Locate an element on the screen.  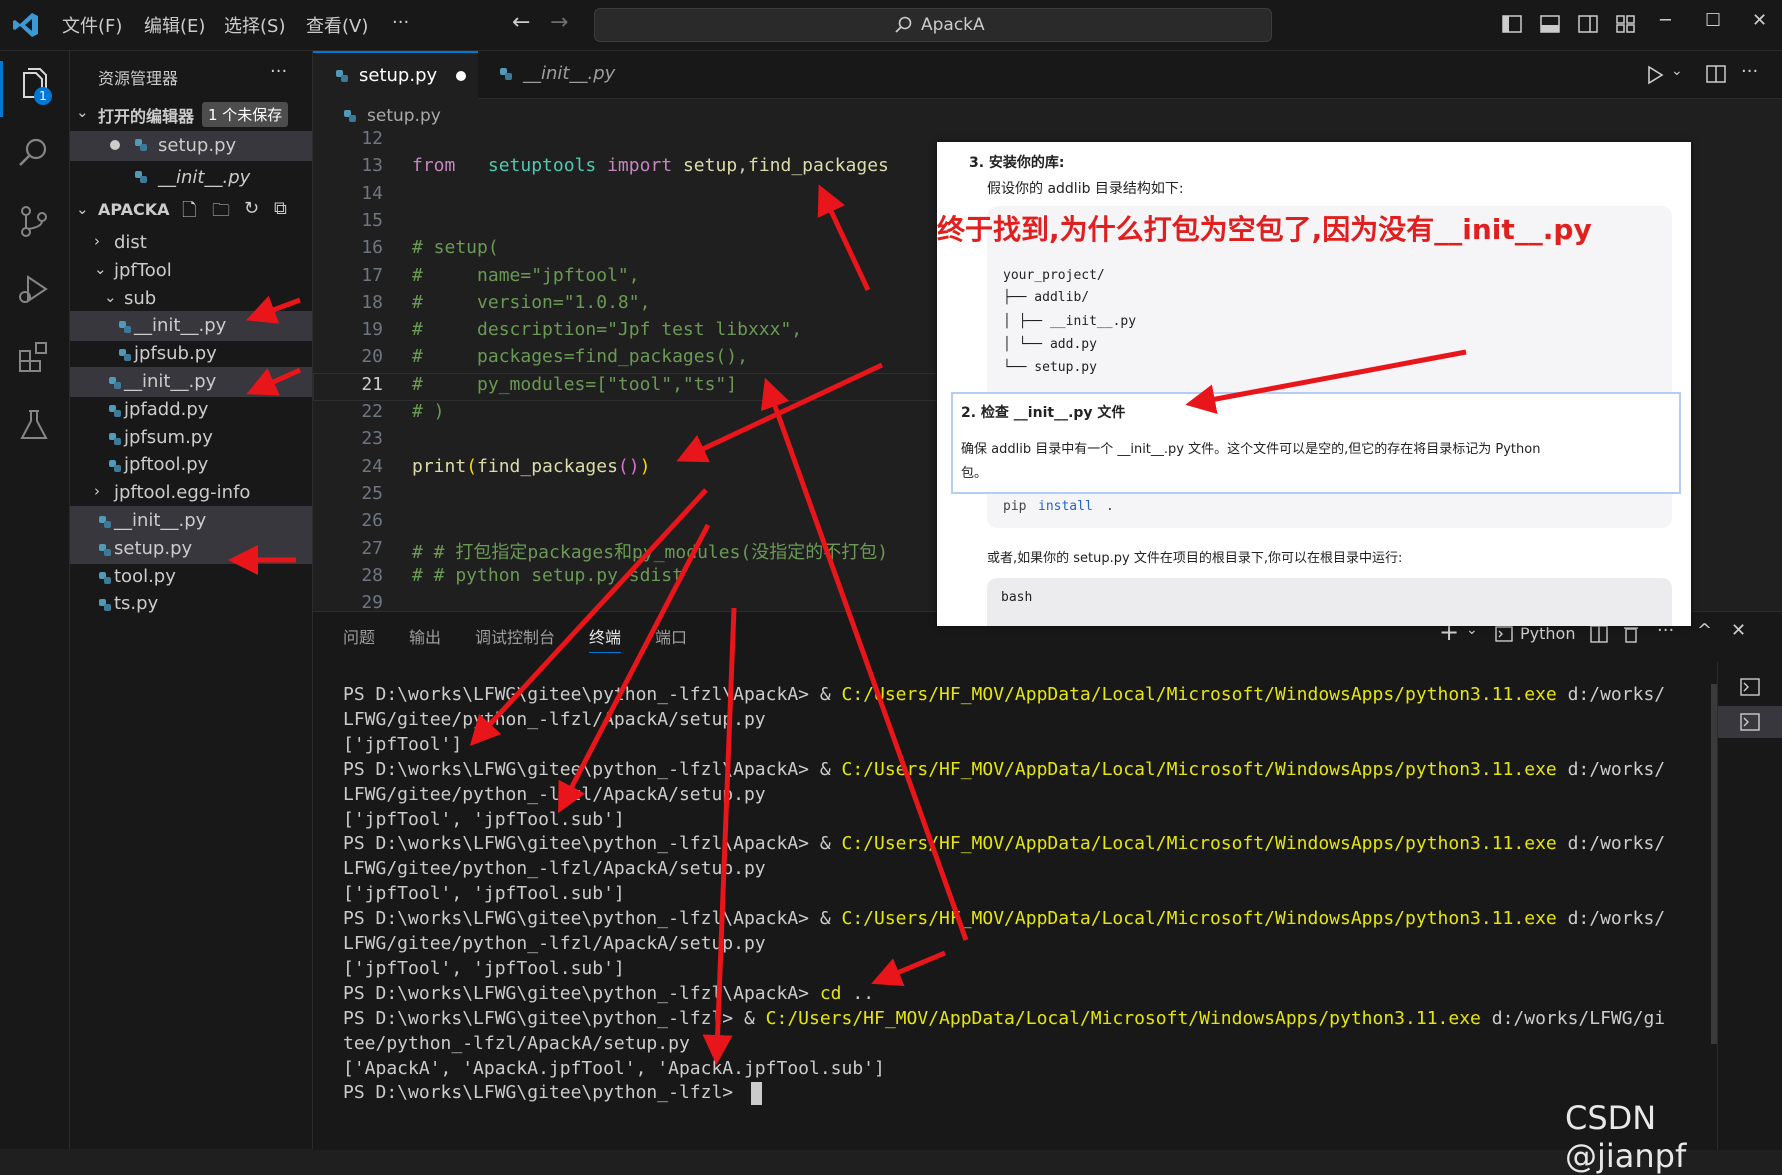
new-folder-icon: 🗀 is located at coordinates (221, 213).